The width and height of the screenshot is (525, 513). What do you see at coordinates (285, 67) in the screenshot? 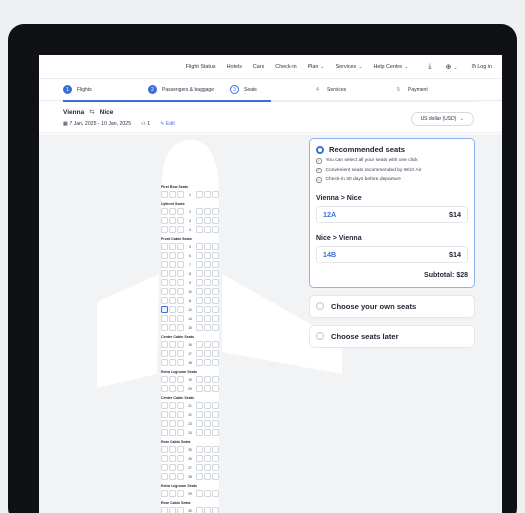
I see `nav-check-in: Check-in` at bounding box center [285, 67].